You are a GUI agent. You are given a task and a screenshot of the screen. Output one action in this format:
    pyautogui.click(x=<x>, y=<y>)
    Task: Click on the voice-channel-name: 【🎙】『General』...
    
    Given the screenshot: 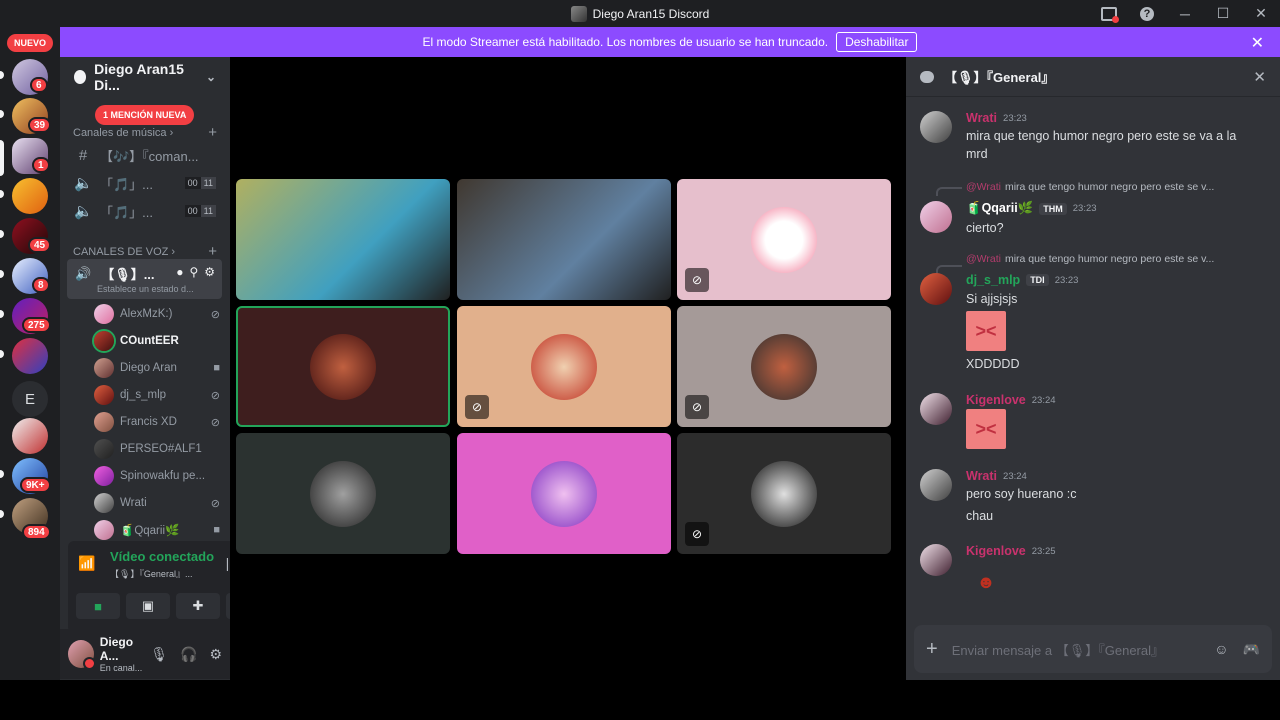 What is the action you would take?
    pyautogui.click(x=146, y=573)
    